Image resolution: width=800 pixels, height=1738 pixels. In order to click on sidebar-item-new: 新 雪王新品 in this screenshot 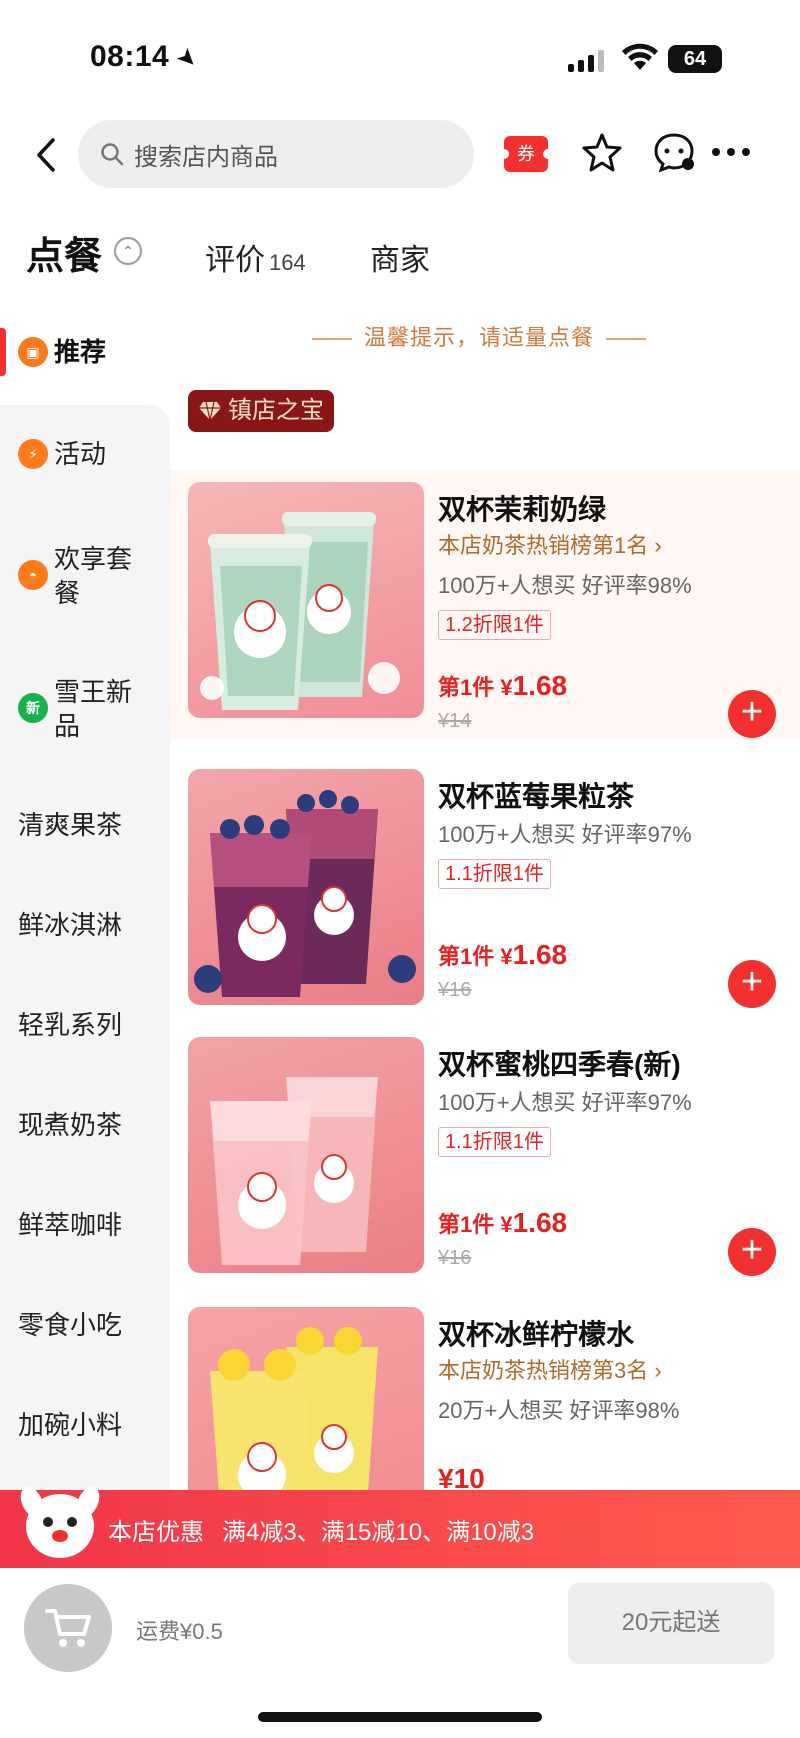, I will do `click(88, 709)`.